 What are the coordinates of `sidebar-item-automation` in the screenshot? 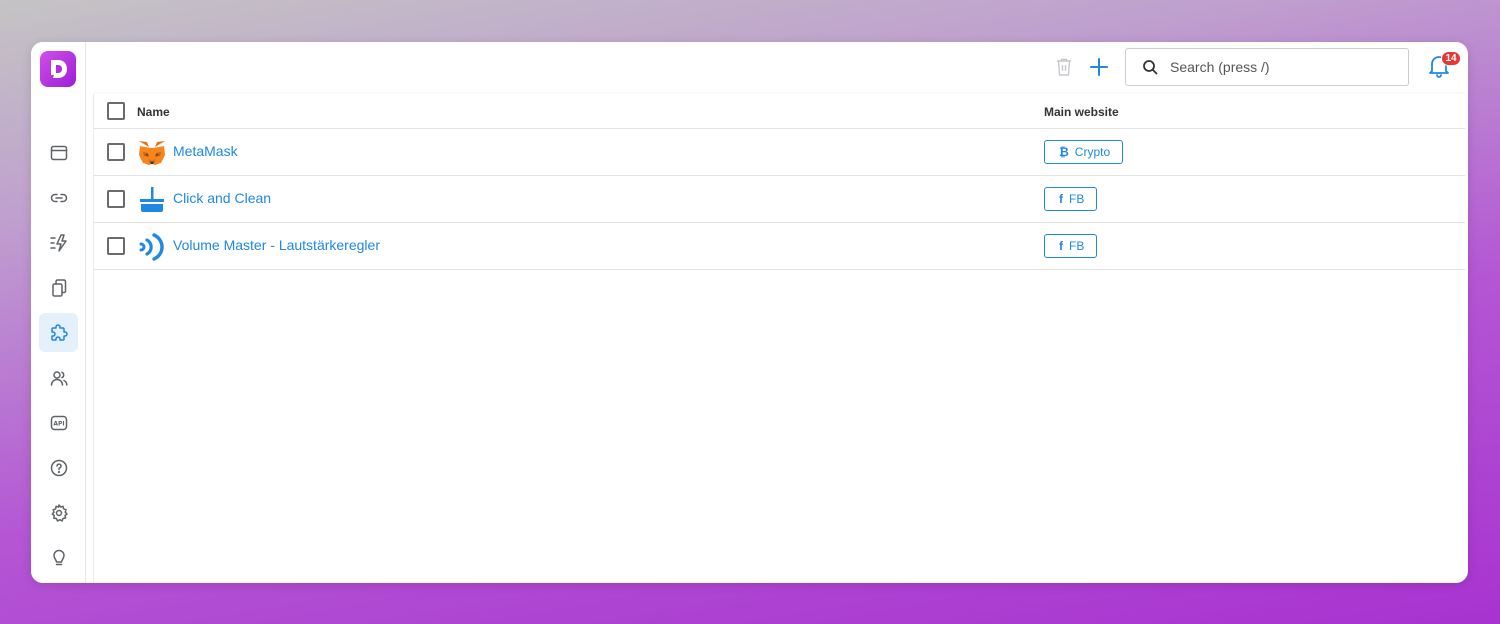 It's located at (58, 242).